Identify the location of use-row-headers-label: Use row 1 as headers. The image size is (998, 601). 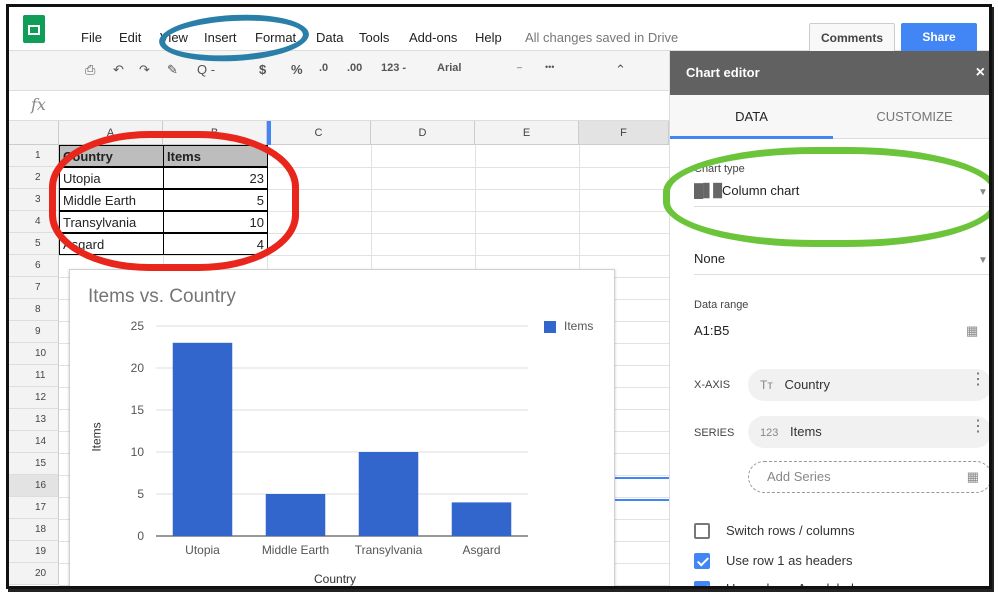
(789, 560).